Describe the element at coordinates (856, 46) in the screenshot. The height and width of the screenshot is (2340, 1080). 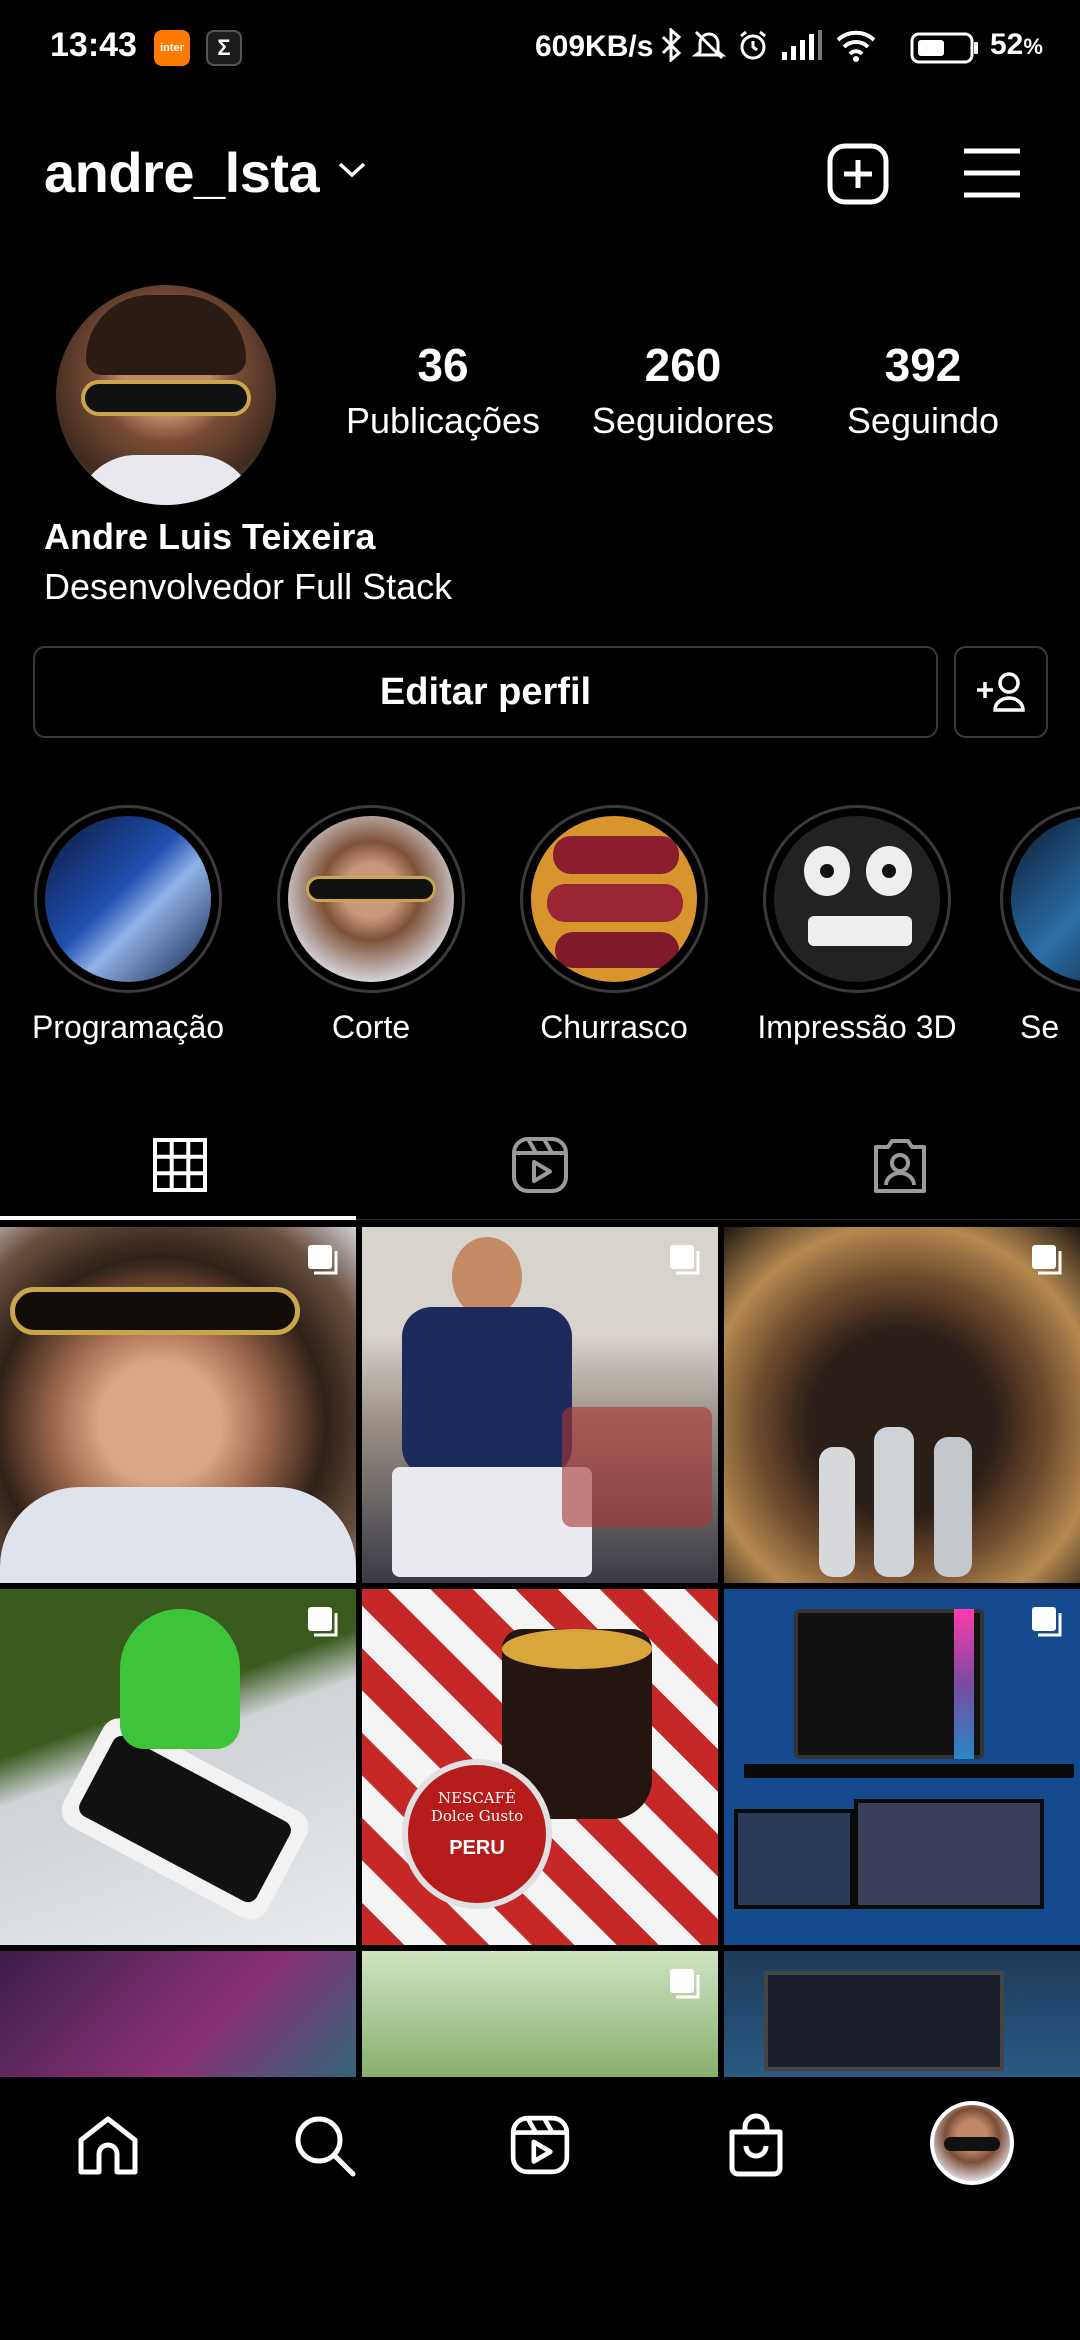
I see `wifi-icon` at that location.